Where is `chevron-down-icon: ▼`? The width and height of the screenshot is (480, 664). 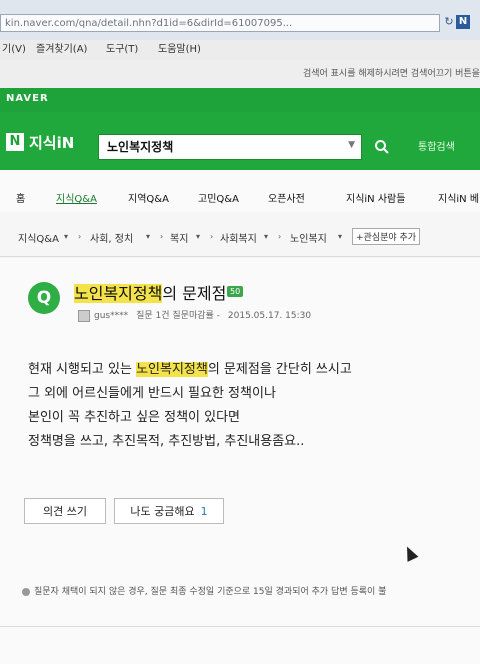 chevron-down-icon: ▼ is located at coordinates (351, 145).